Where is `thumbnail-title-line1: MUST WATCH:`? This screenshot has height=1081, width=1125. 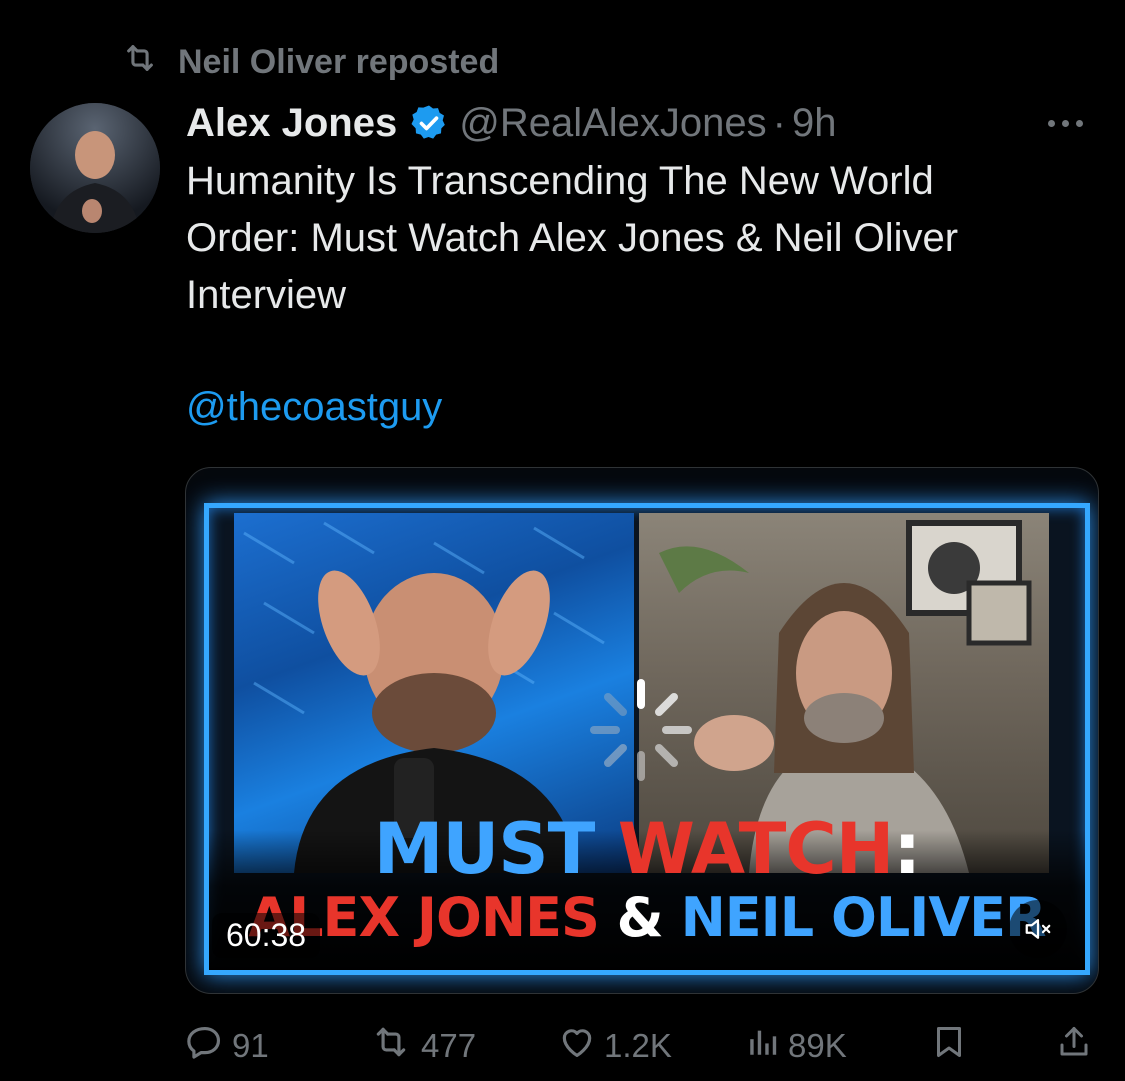
thumbnail-title-line1: MUST WATCH: is located at coordinates (647, 849).